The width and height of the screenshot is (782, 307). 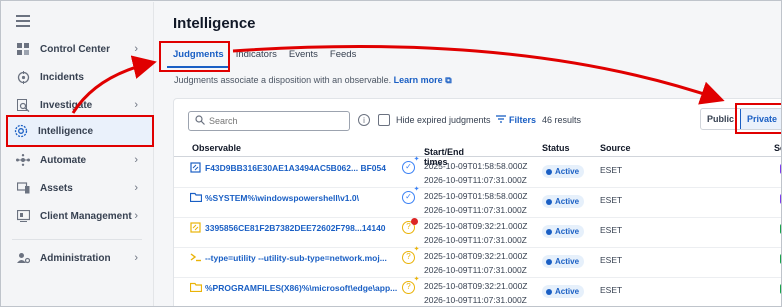 I want to click on results-count: 46 results, so click(x=562, y=120).